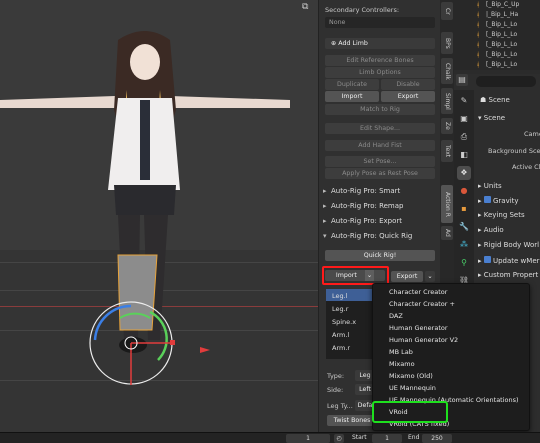  I want to click on object-icon: ▪, so click(464, 209).